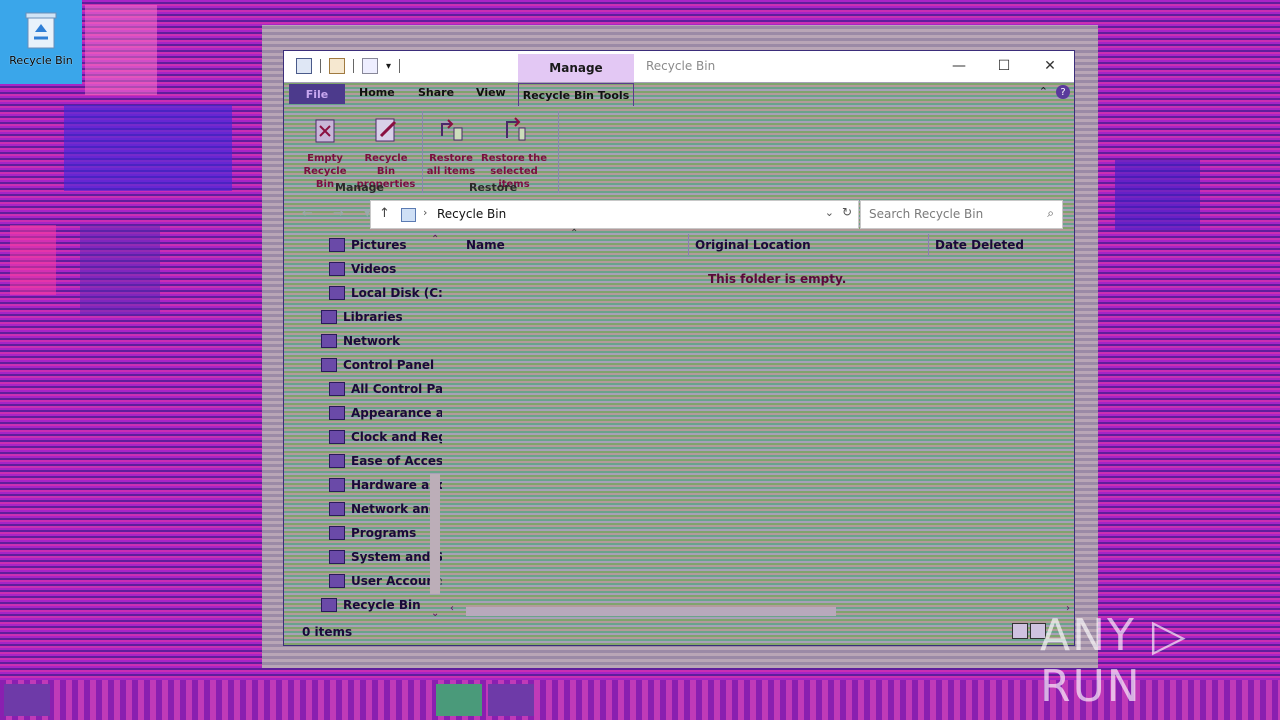 This screenshot has height=720, width=1280. What do you see at coordinates (1050, 213) in the screenshot?
I see `search-icon: ⌕` at bounding box center [1050, 213].